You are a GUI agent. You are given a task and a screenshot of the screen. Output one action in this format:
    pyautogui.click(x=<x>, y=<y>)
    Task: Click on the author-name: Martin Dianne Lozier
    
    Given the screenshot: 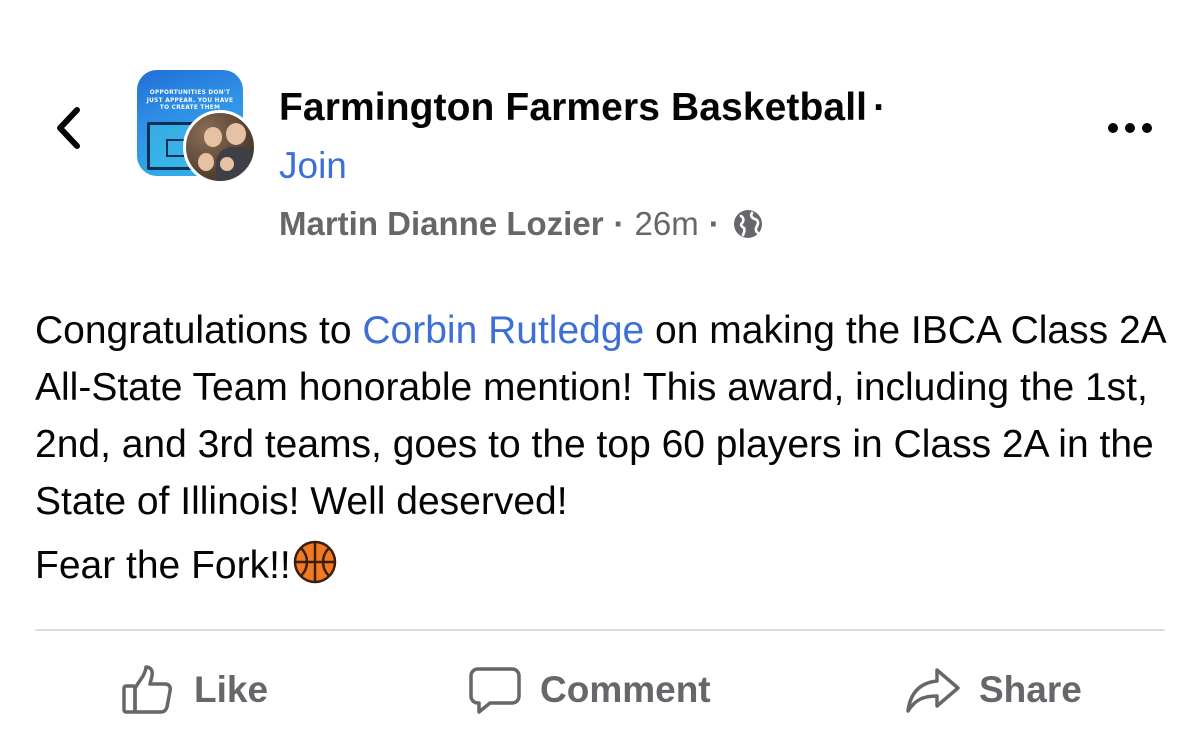 What is the action you would take?
    pyautogui.click(x=441, y=224)
    